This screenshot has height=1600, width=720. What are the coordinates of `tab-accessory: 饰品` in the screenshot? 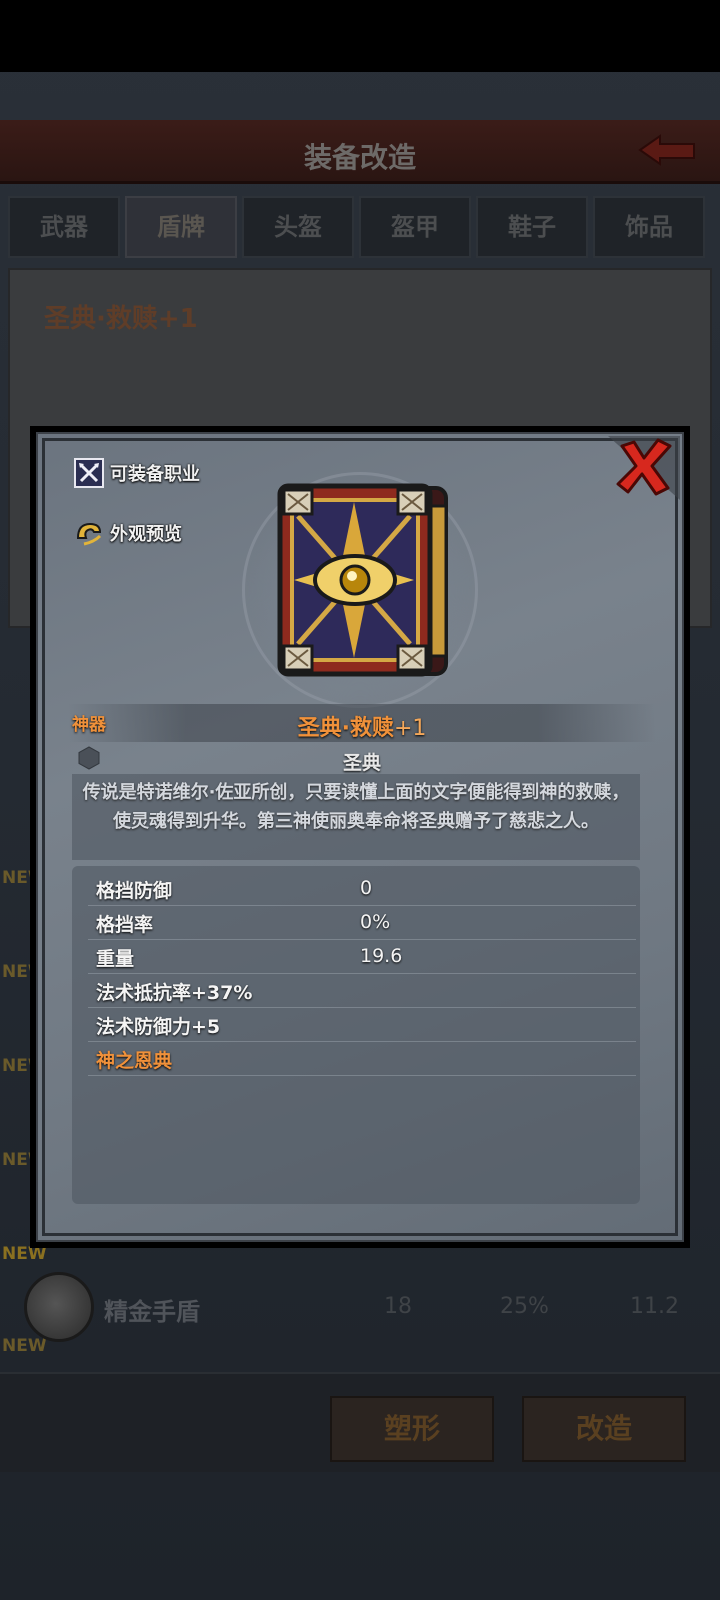 It's located at (649, 227).